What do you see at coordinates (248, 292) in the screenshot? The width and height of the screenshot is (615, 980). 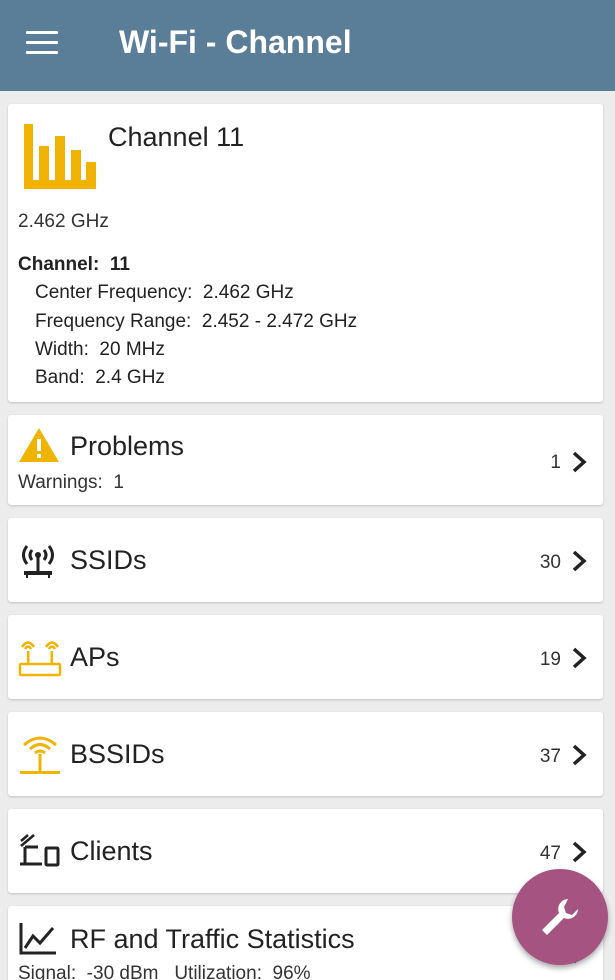 I see `center-frequency-value: 2.462 GHz` at bounding box center [248, 292].